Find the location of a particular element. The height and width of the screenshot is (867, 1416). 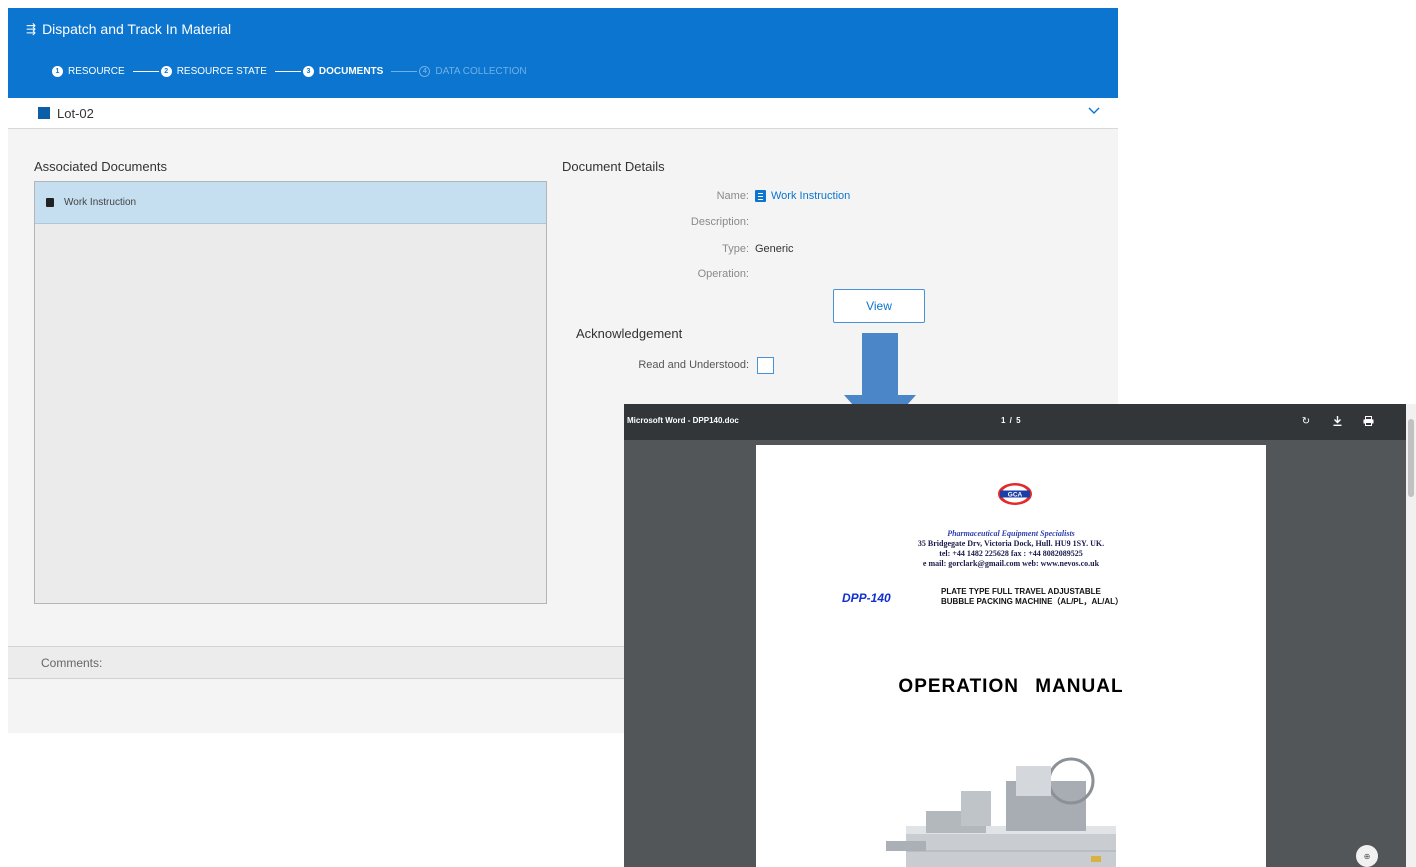

machine-line-1: PLATE TYPE FULL TRAVEL ADJUSTABLE is located at coordinates (1021, 591).